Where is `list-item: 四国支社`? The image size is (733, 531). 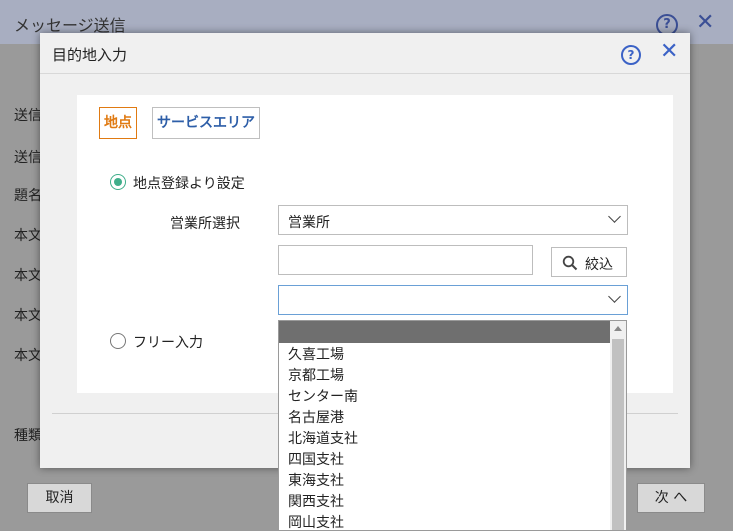 list-item: 四国支社 is located at coordinates (316, 459).